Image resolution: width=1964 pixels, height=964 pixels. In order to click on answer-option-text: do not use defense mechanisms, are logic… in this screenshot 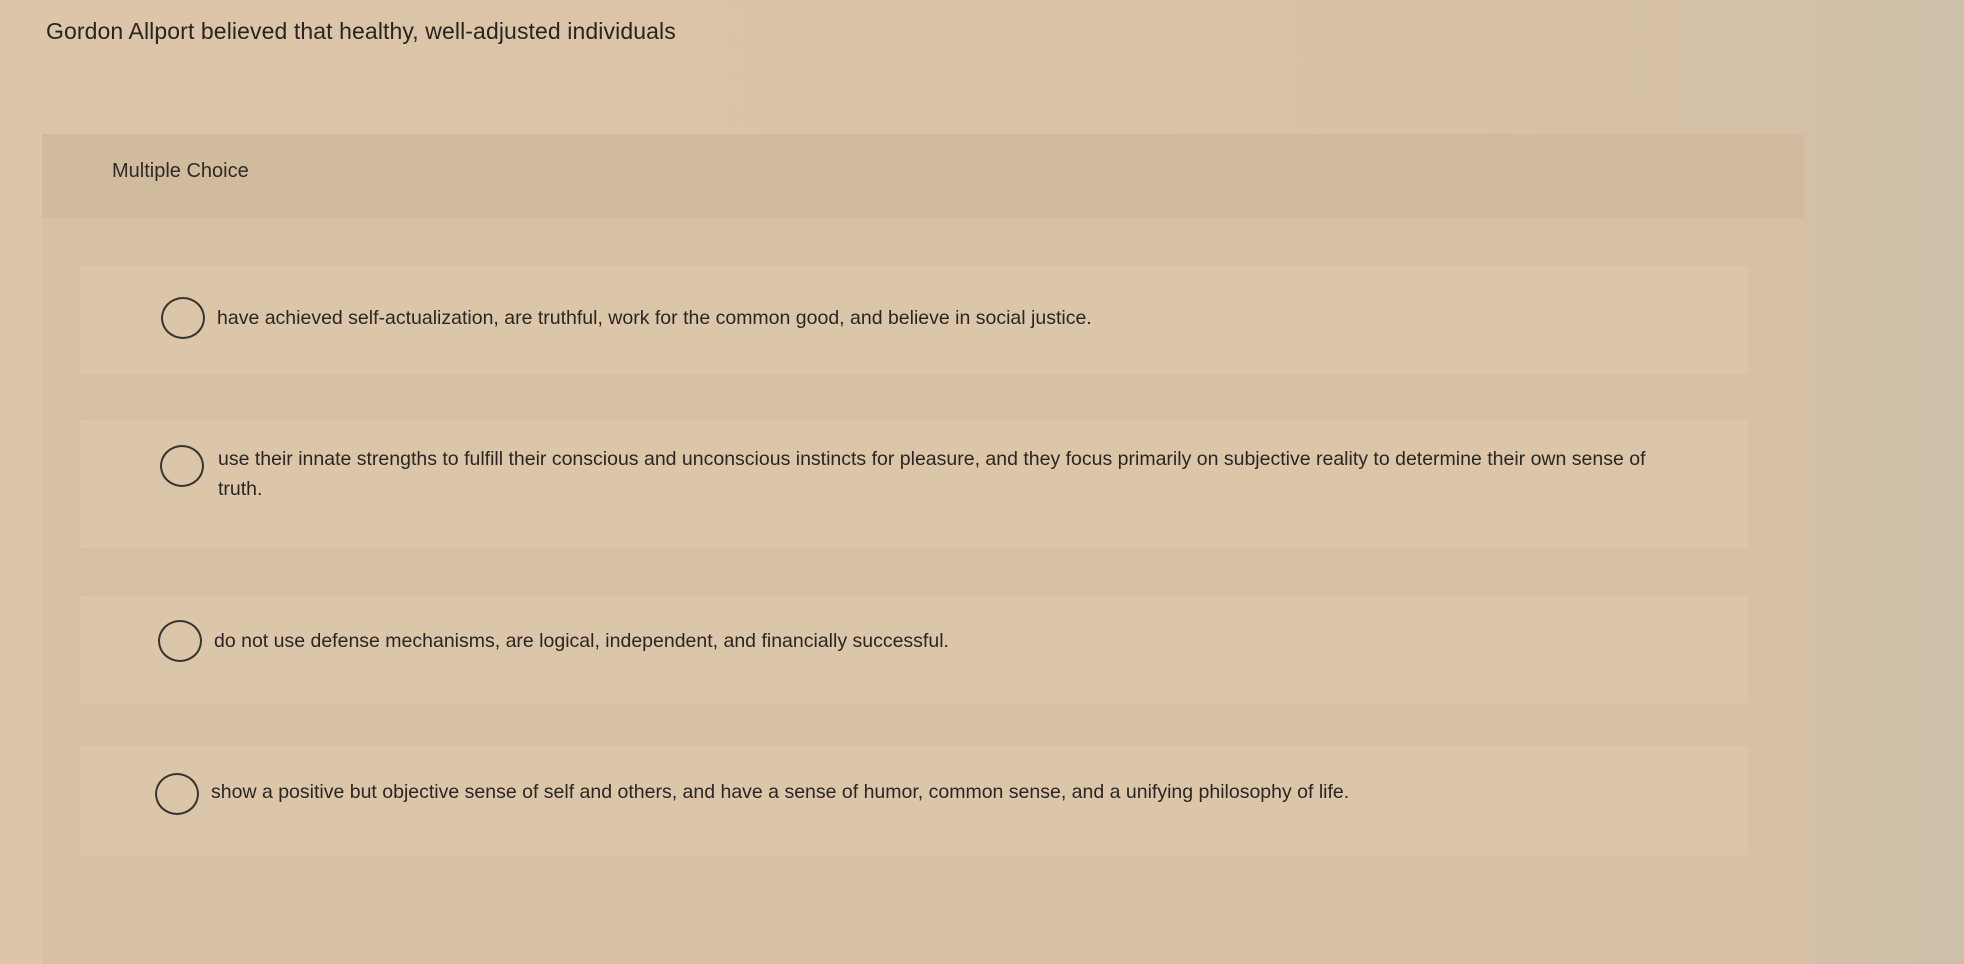, I will do `click(581, 641)`.